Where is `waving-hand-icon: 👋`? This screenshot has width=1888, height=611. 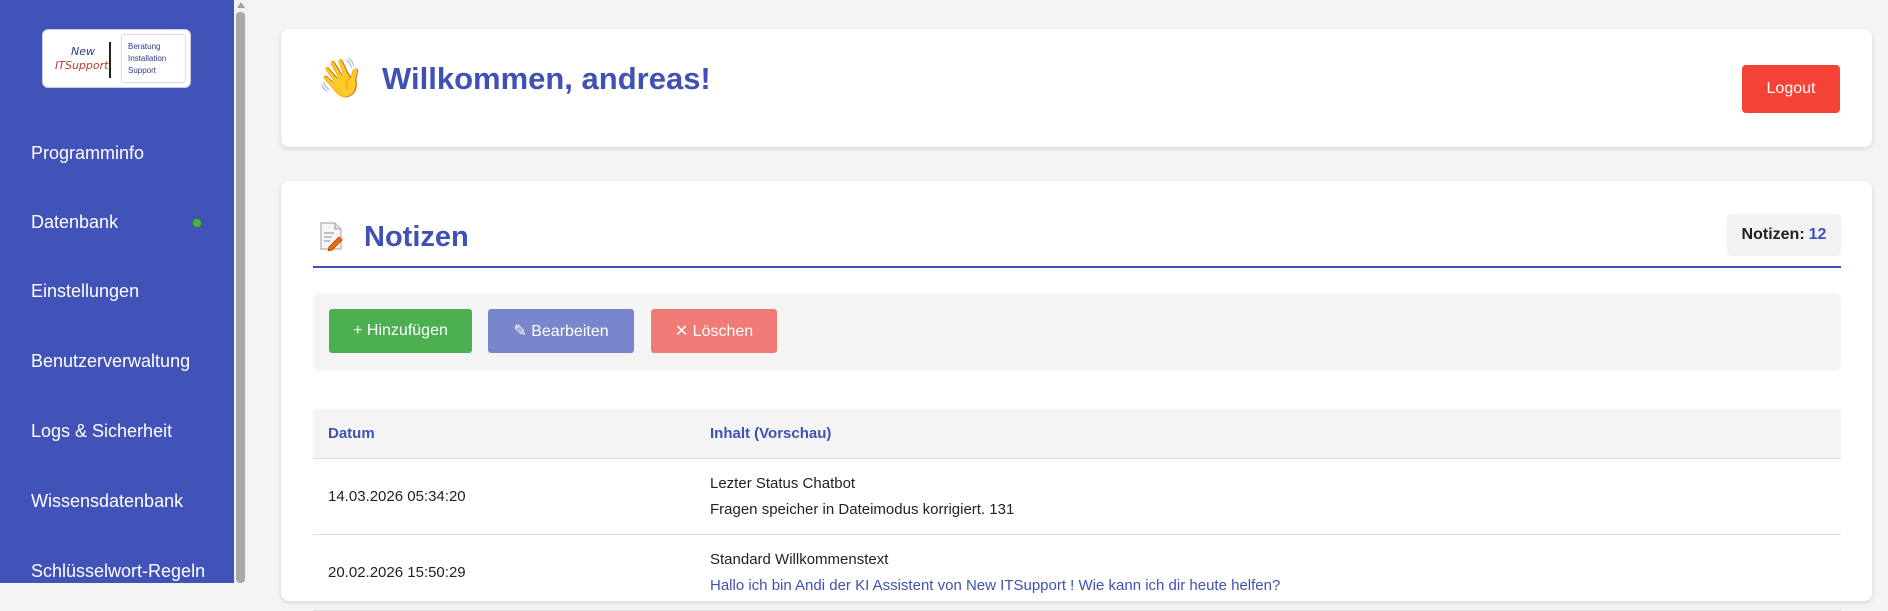 waving-hand-icon: 👋 is located at coordinates (341, 79).